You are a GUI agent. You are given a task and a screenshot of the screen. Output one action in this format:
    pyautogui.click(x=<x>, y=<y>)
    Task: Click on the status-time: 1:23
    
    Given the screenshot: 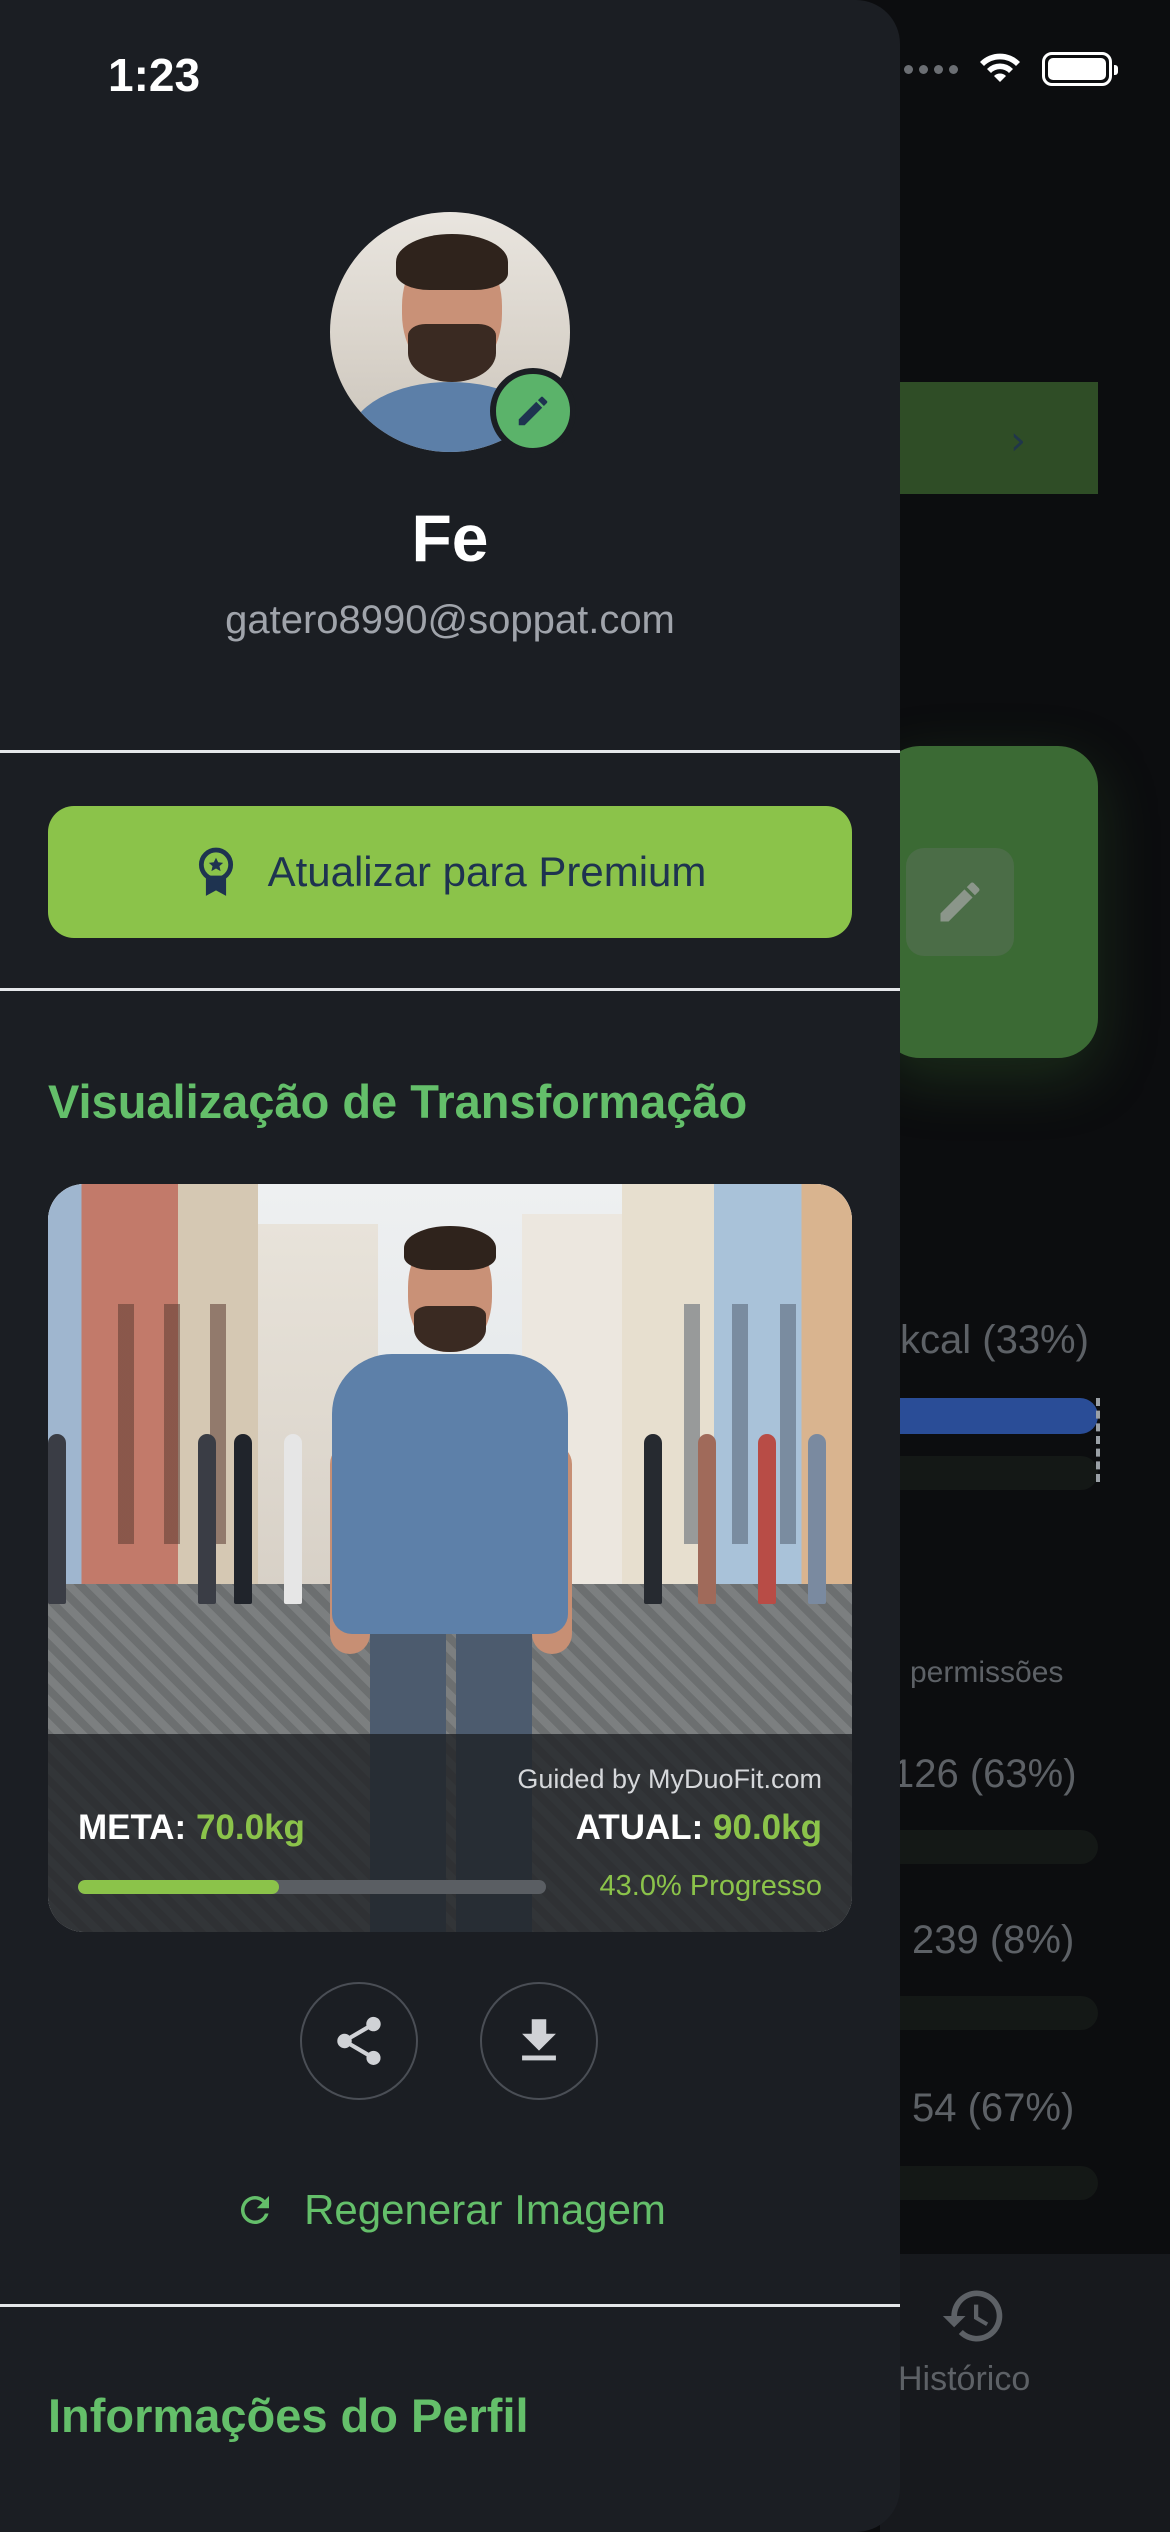 What is the action you would take?
    pyautogui.click(x=154, y=75)
    